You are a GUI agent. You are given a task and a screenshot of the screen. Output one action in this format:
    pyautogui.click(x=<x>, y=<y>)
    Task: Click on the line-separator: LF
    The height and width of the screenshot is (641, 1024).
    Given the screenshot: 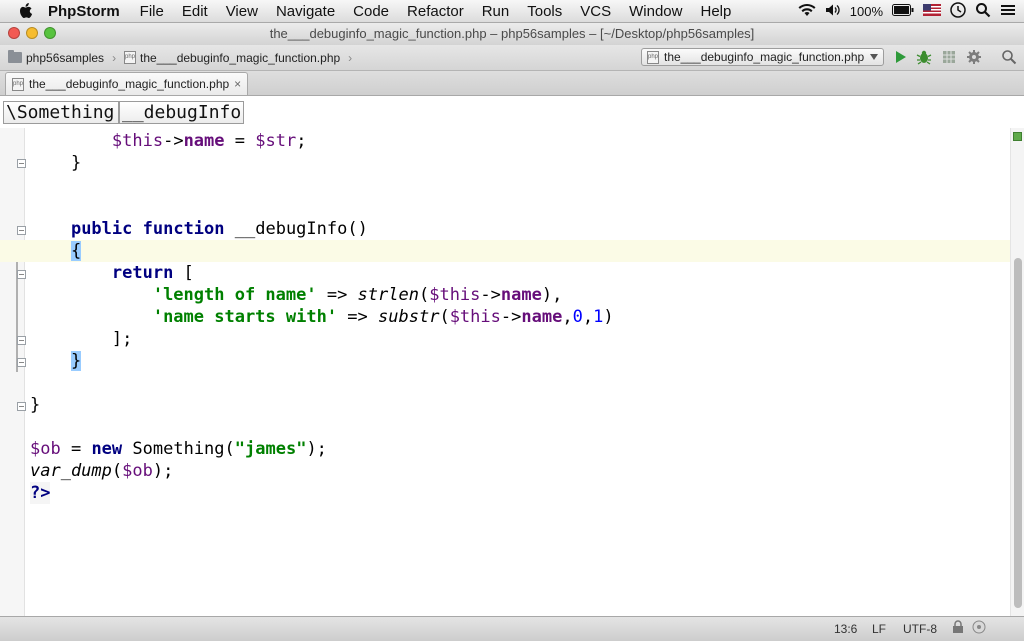 What is the action you would take?
    pyautogui.click(x=879, y=629)
    